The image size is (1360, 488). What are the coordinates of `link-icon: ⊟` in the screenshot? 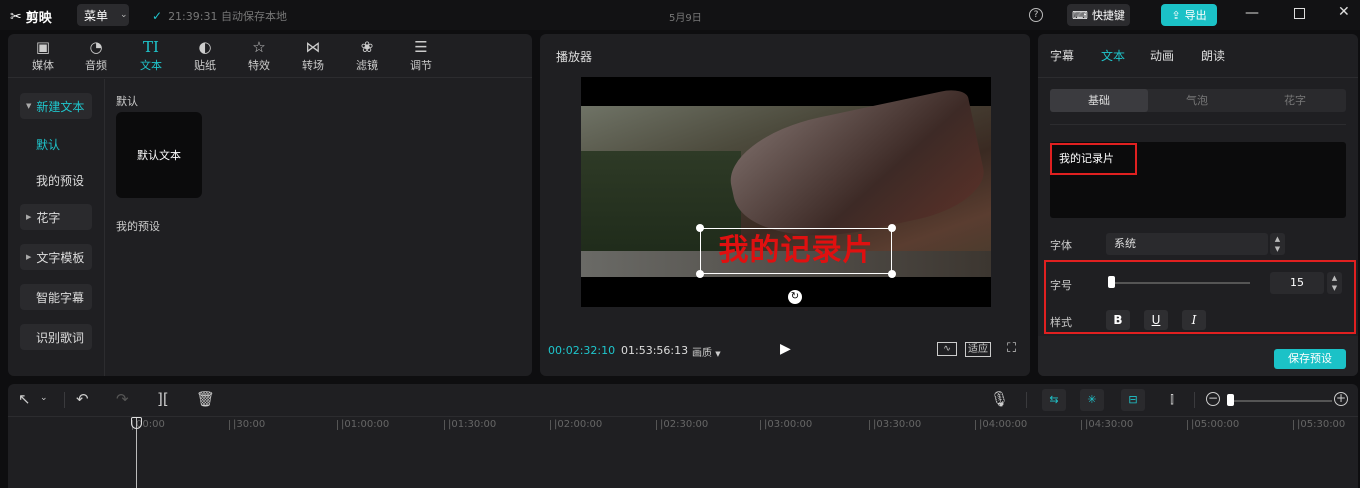 It's located at (1133, 400).